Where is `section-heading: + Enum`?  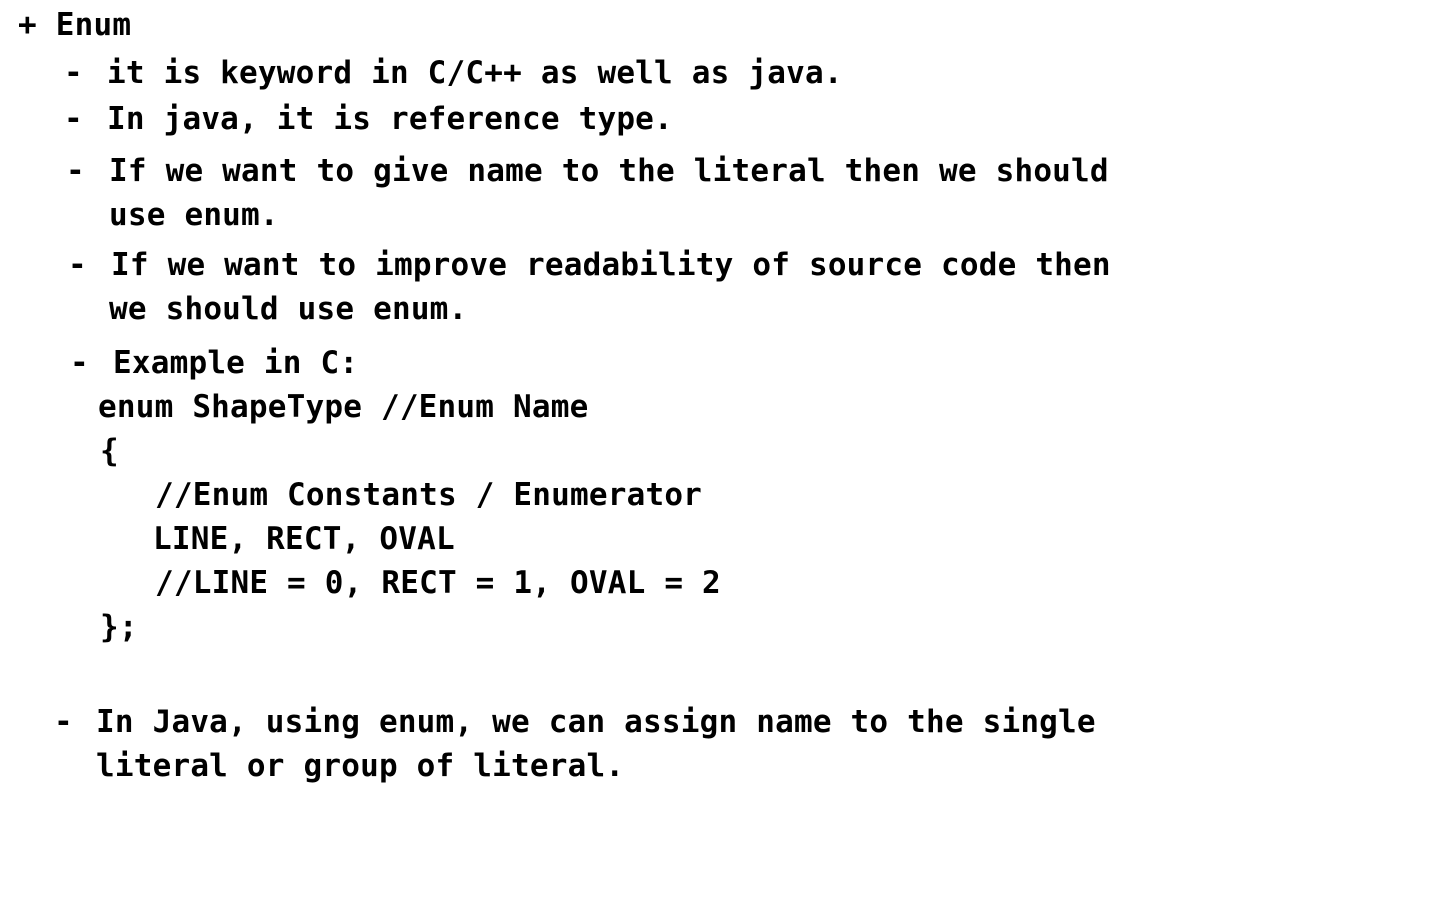 section-heading: + Enum is located at coordinates (75, 25).